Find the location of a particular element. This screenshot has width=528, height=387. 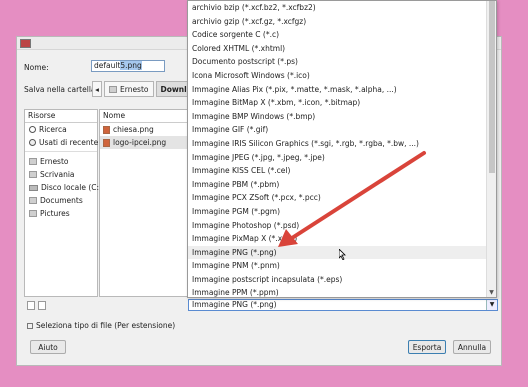

annotation-overlay is located at coordinates (352, 199).